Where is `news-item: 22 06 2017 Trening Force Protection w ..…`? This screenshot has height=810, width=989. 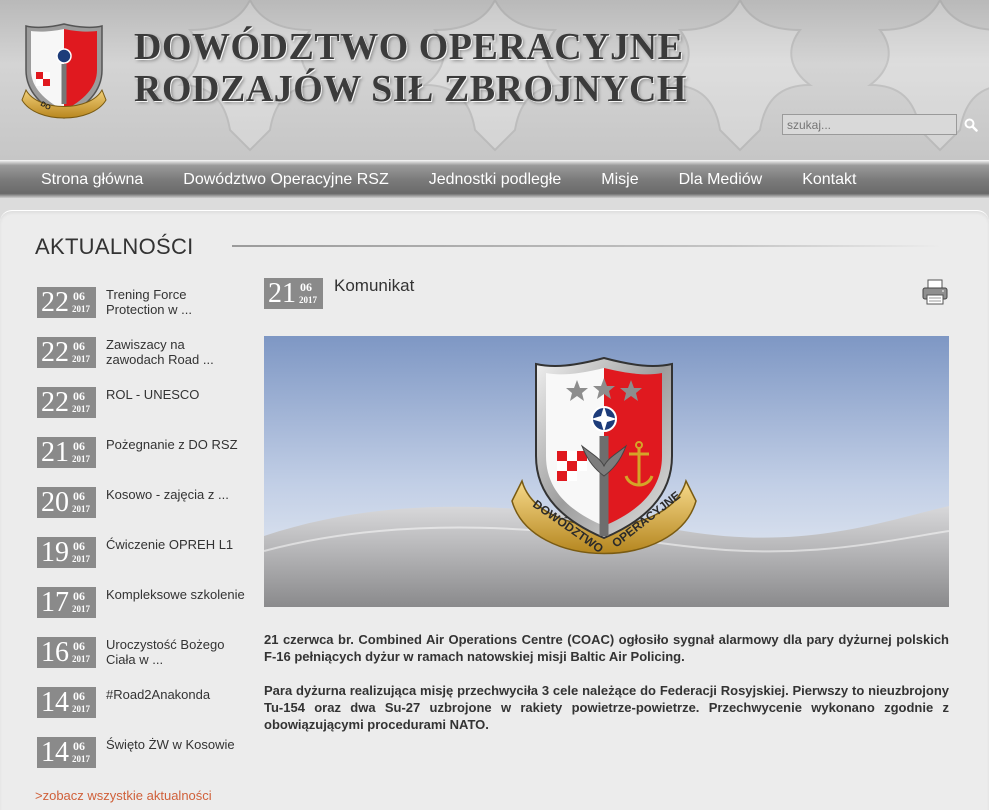 news-item: 22 06 2017 Trening Force Protection w ..… is located at coordinates (142, 307).